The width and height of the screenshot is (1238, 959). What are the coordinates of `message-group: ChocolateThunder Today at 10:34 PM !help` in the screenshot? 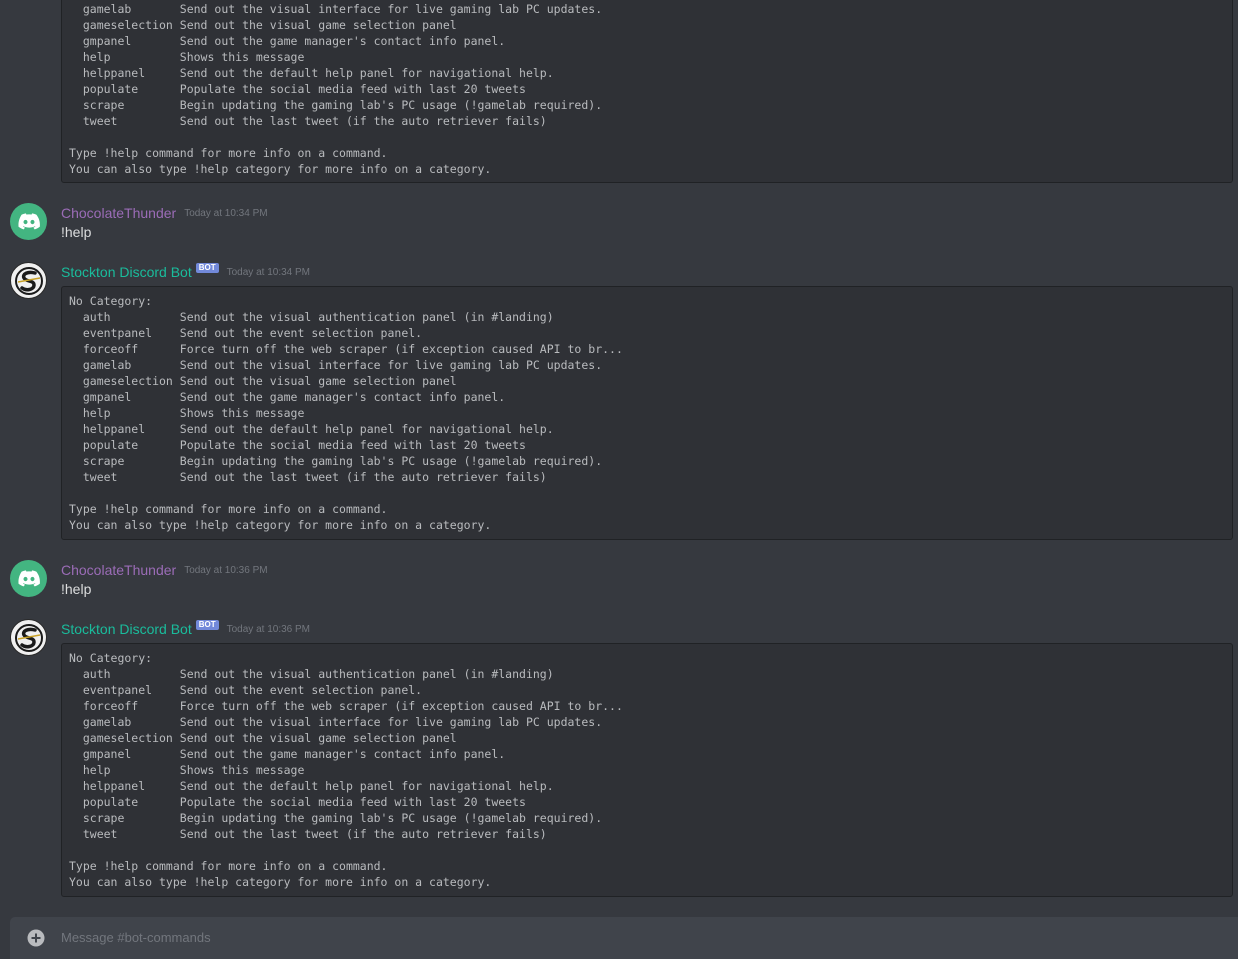 It's located at (619, 223).